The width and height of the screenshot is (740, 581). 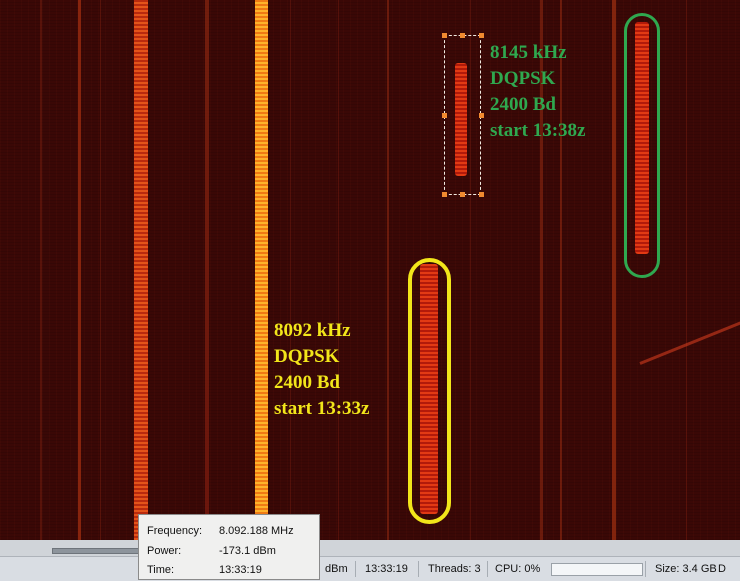 I want to click on yellow-rate: 2400 Bd, so click(x=307, y=382).